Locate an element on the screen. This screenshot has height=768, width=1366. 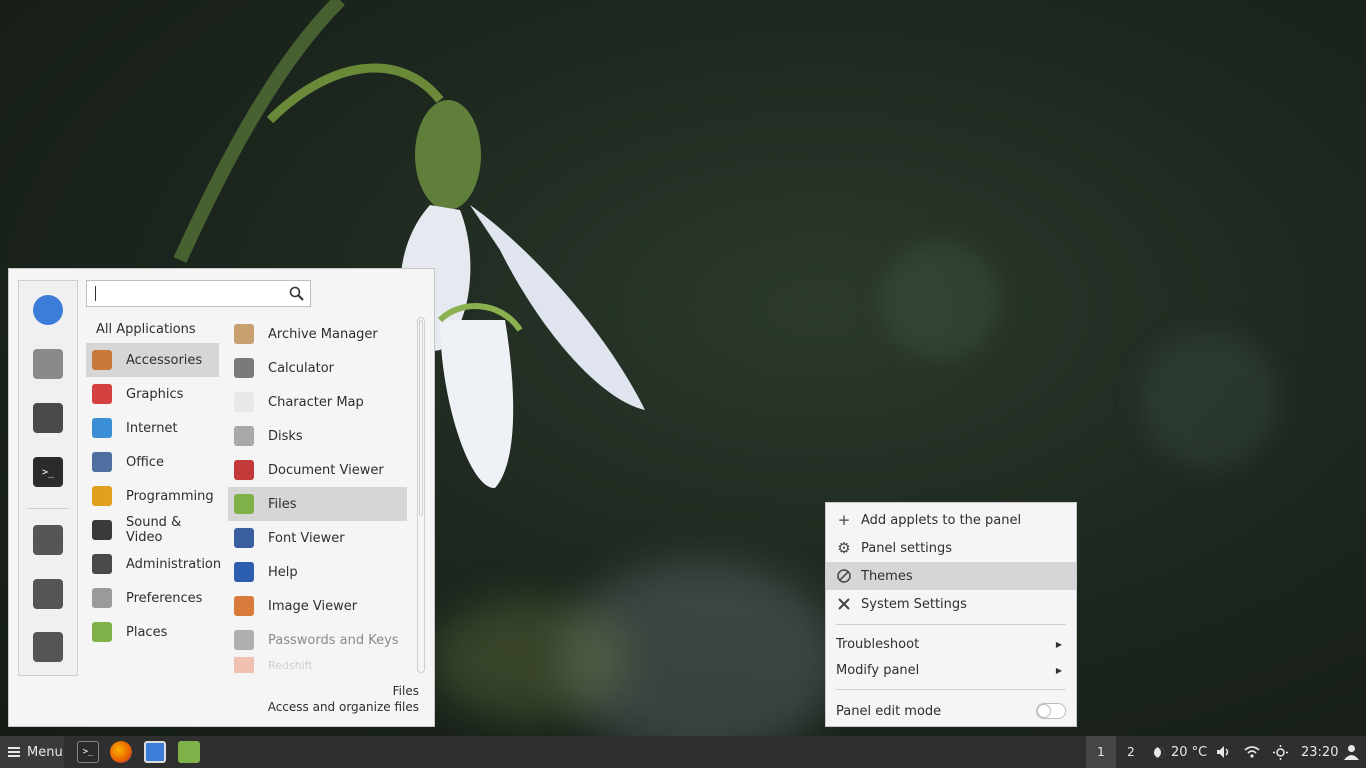
app-document-viewer: Document Viewer is located at coordinates (317, 470).